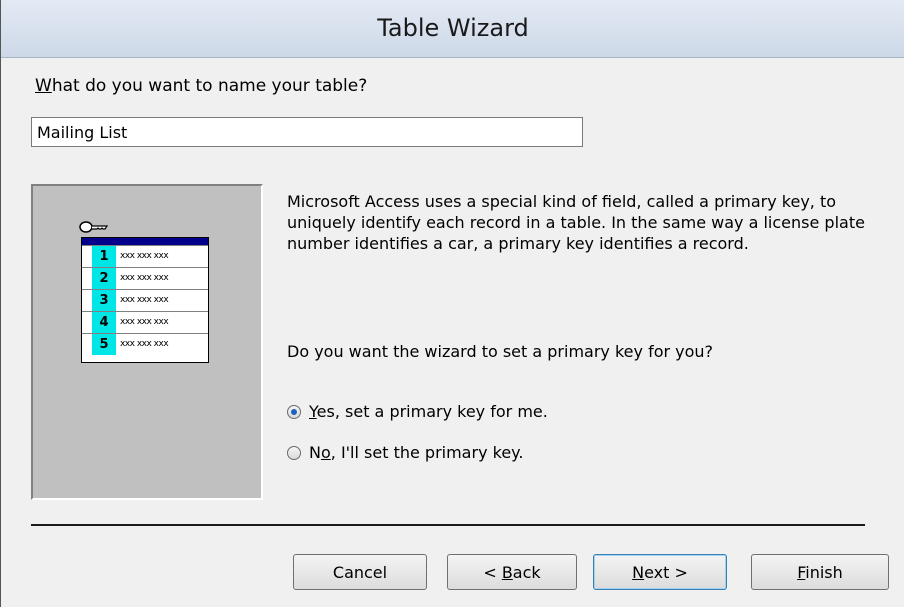 The width and height of the screenshot is (904, 607). Describe the element at coordinates (104, 256) in the screenshot. I see `row-number: 1` at that location.